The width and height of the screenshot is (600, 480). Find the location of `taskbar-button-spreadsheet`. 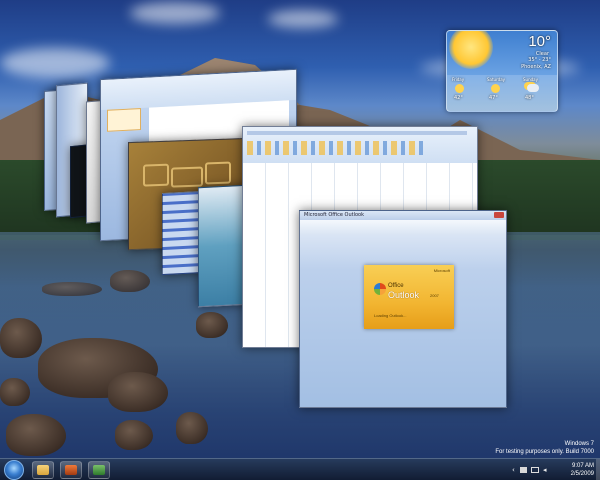

taskbar-button-spreadsheet is located at coordinates (99, 470).